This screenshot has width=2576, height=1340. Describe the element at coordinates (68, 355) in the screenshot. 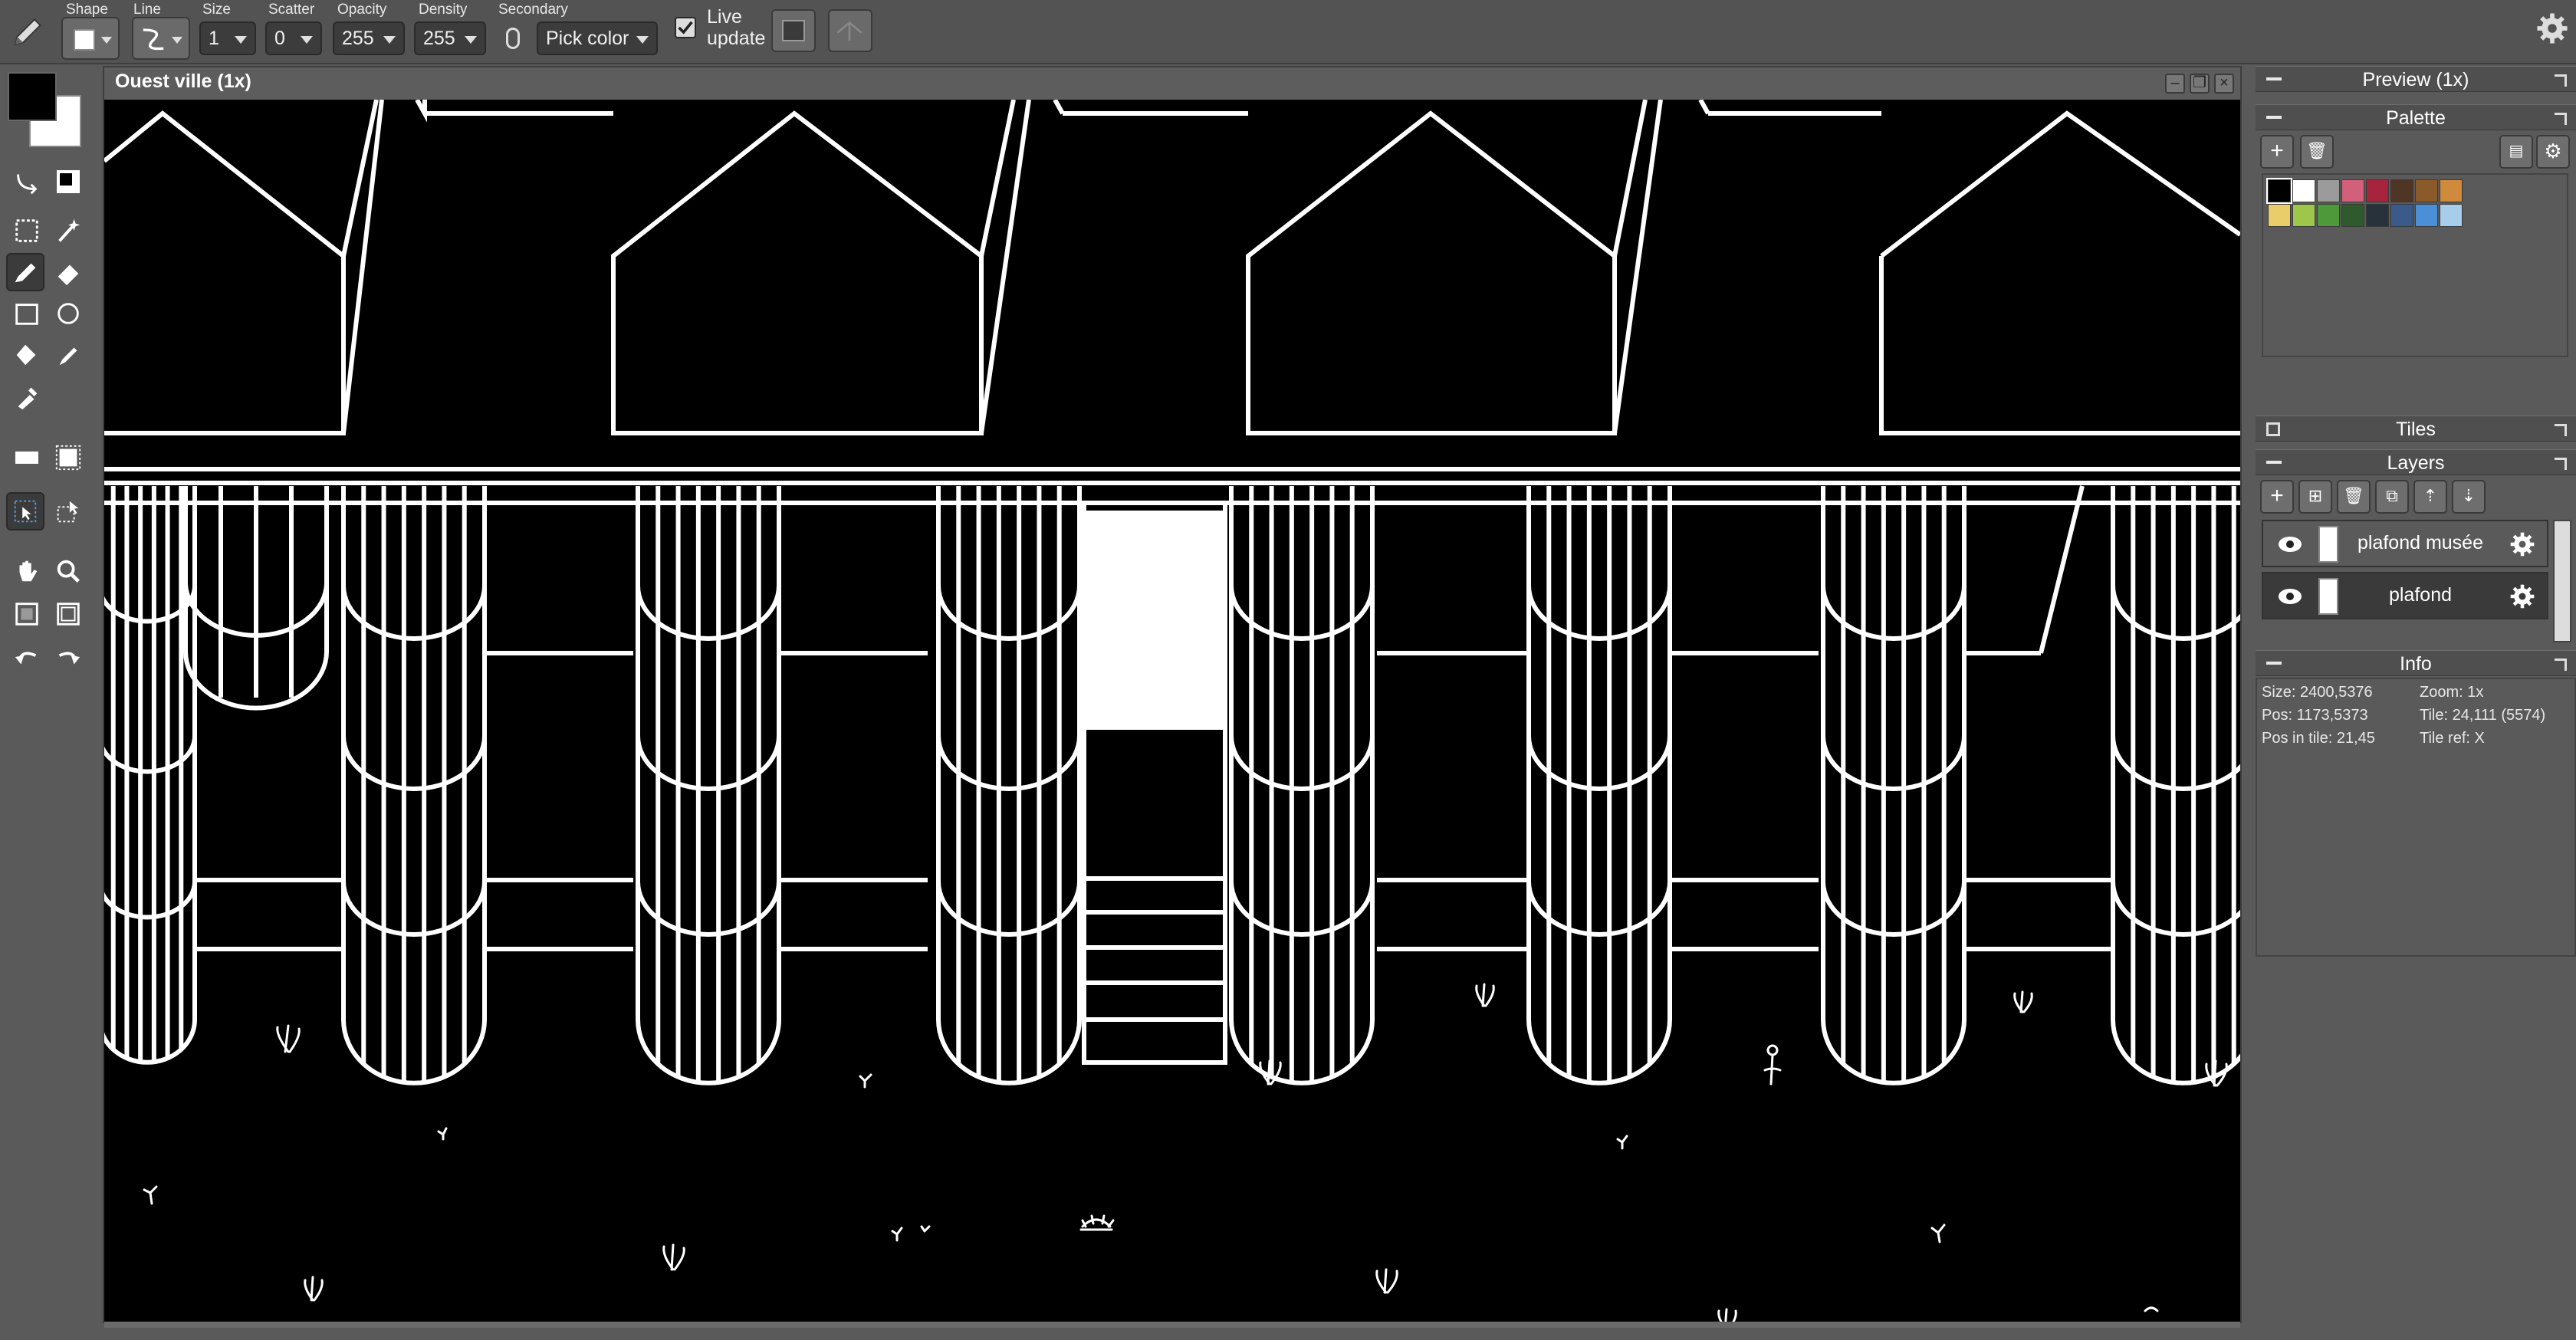

I see `airbrush-icon` at that location.